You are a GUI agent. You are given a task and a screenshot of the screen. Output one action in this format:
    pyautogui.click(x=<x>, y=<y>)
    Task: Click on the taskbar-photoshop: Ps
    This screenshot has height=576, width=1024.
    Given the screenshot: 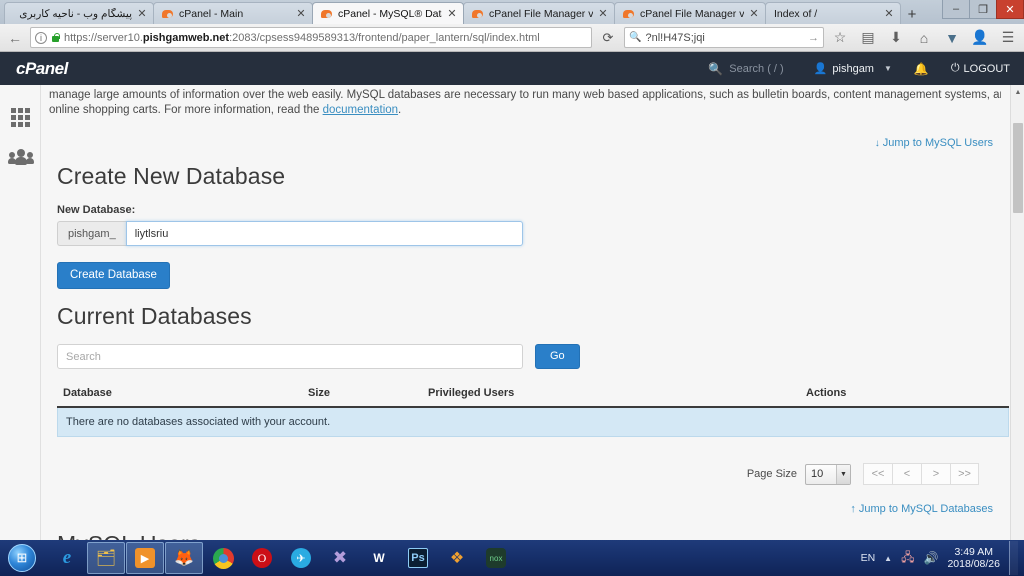 What is the action you would take?
    pyautogui.click(x=418, y=558)
    